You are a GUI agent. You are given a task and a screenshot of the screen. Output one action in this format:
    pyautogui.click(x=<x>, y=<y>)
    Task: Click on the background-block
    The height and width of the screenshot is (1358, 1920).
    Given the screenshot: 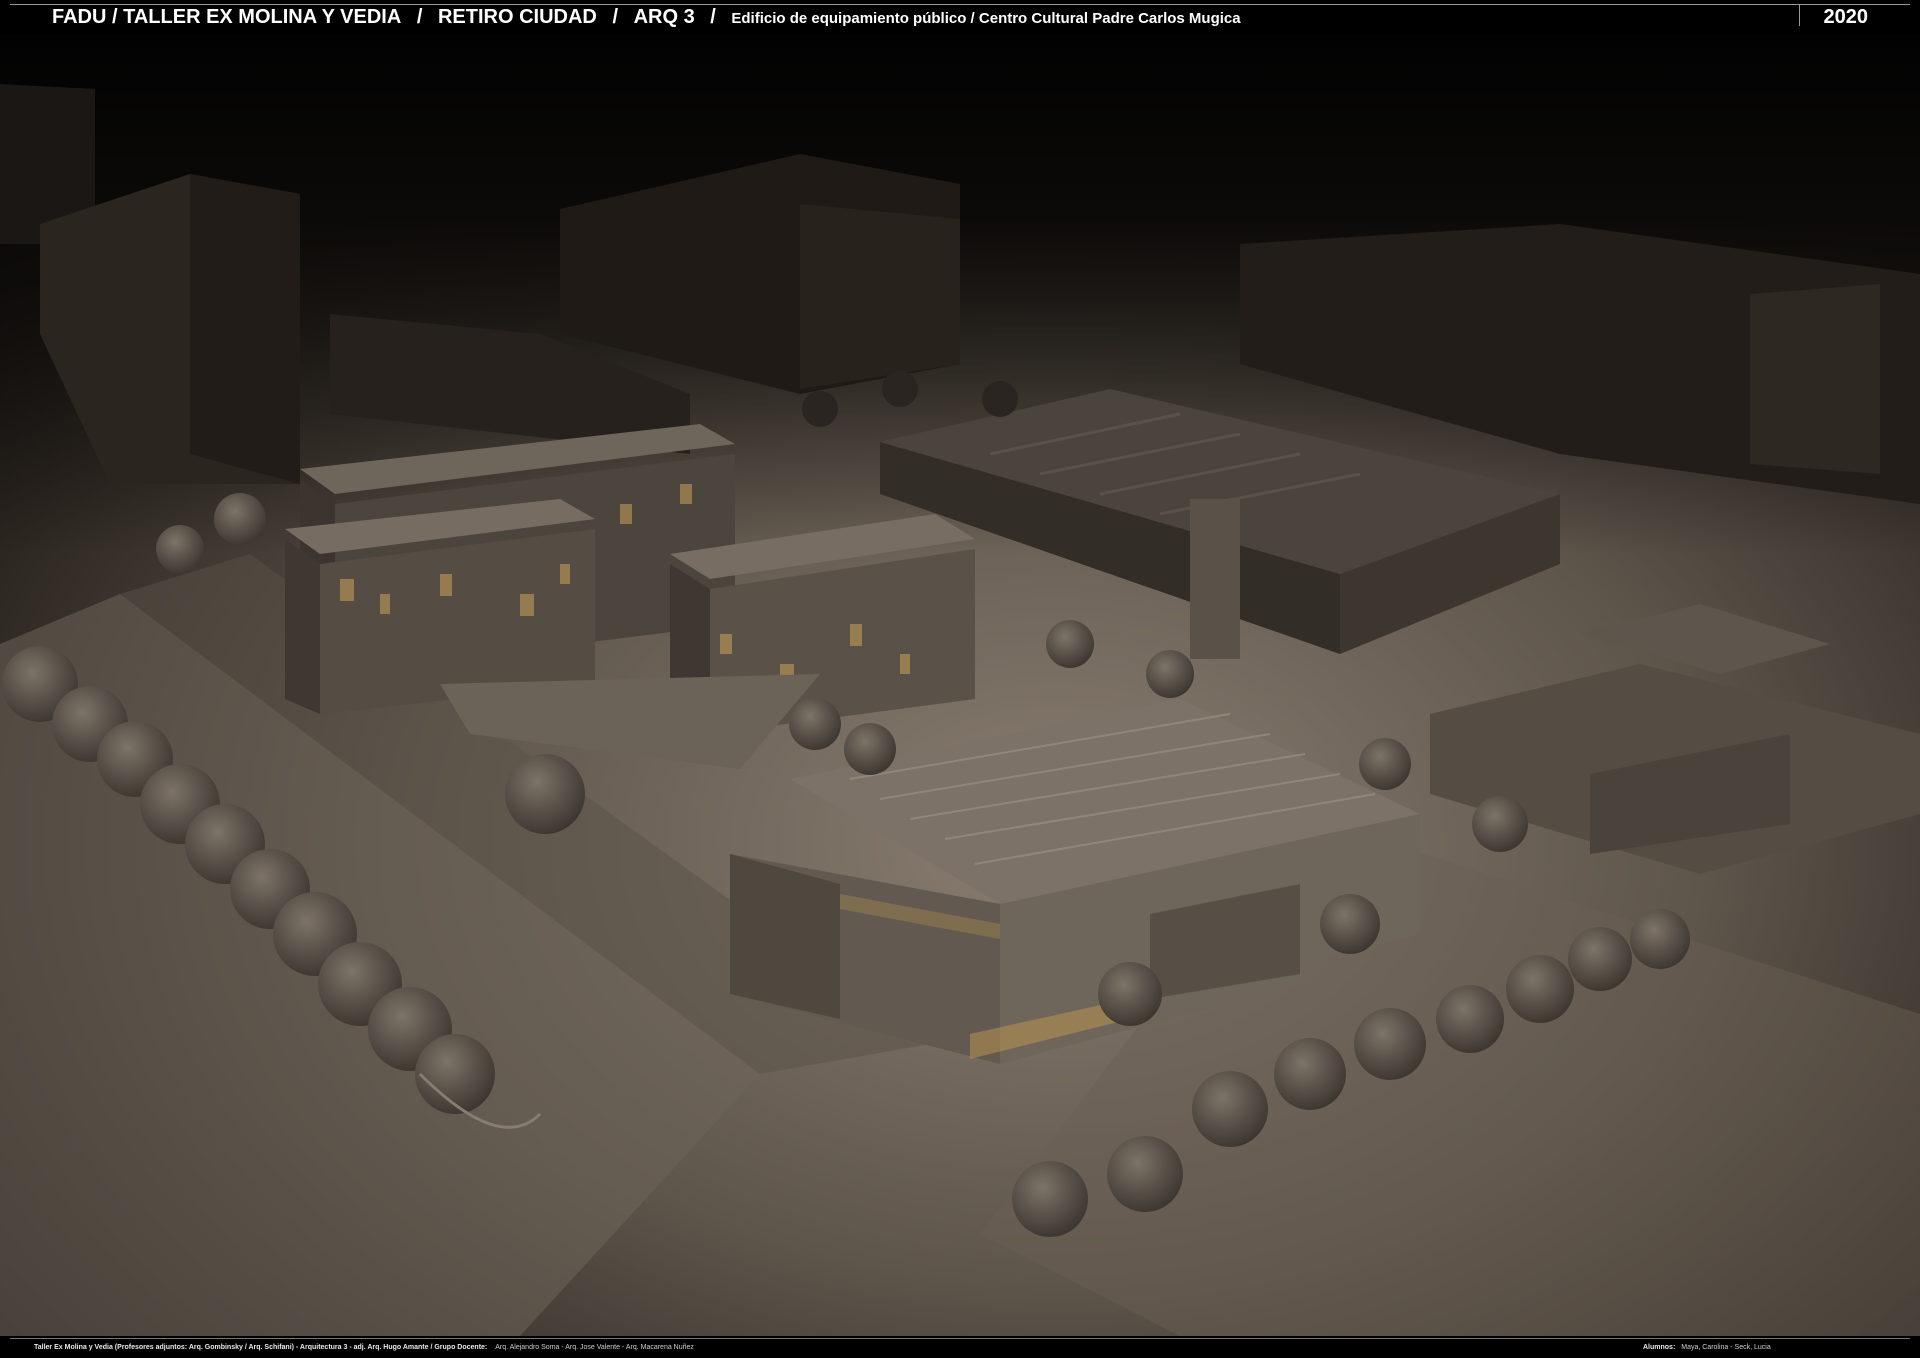 What is the action you would take?
    pyautogui.click(x=1815, y=379)
    